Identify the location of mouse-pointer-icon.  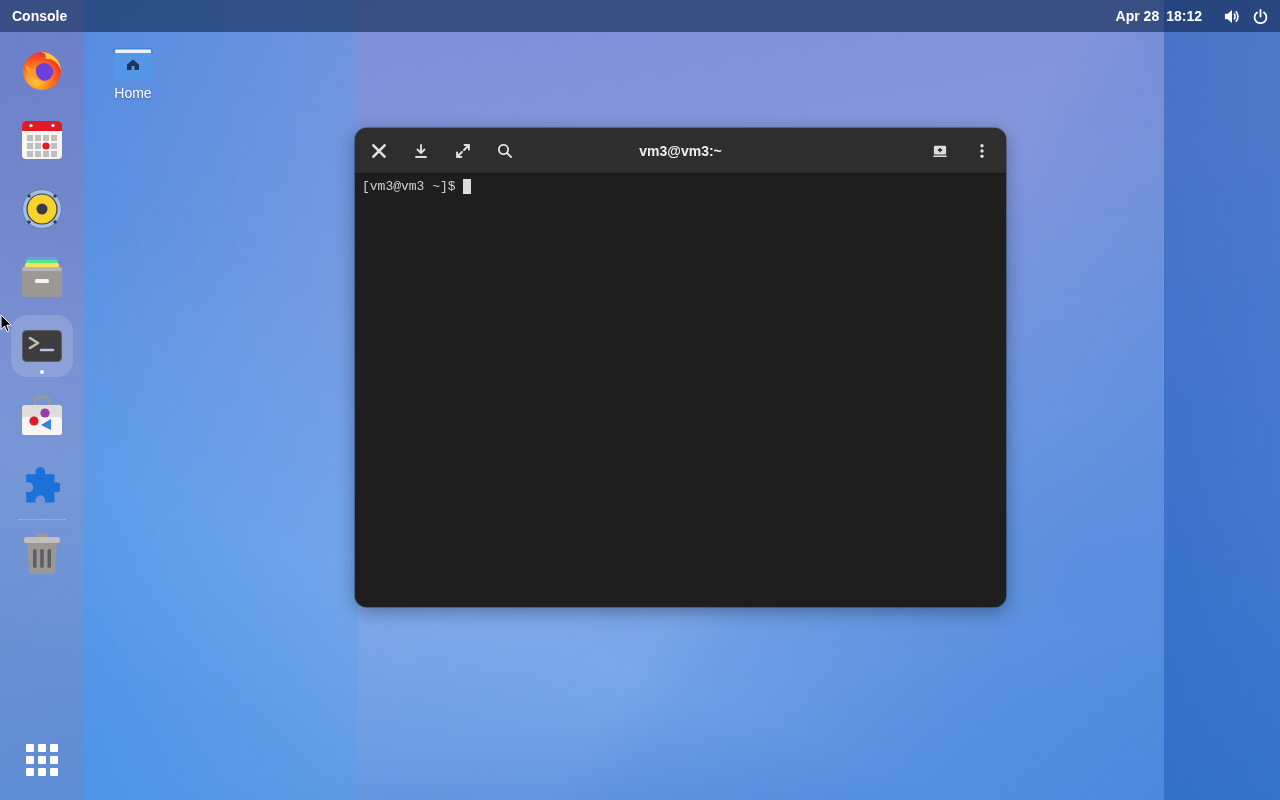
(6, 323).